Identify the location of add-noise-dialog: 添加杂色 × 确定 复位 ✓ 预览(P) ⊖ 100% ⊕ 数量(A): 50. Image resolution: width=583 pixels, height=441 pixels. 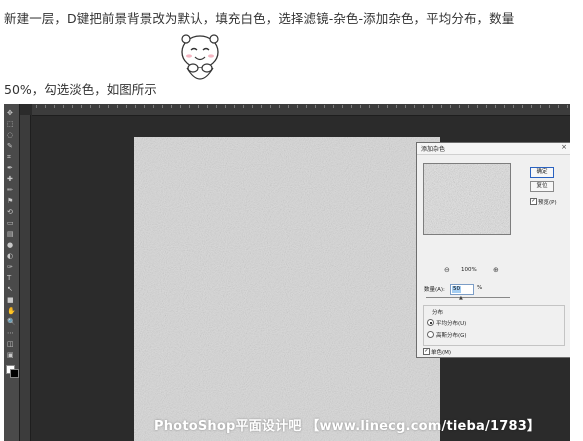
(493, 250).